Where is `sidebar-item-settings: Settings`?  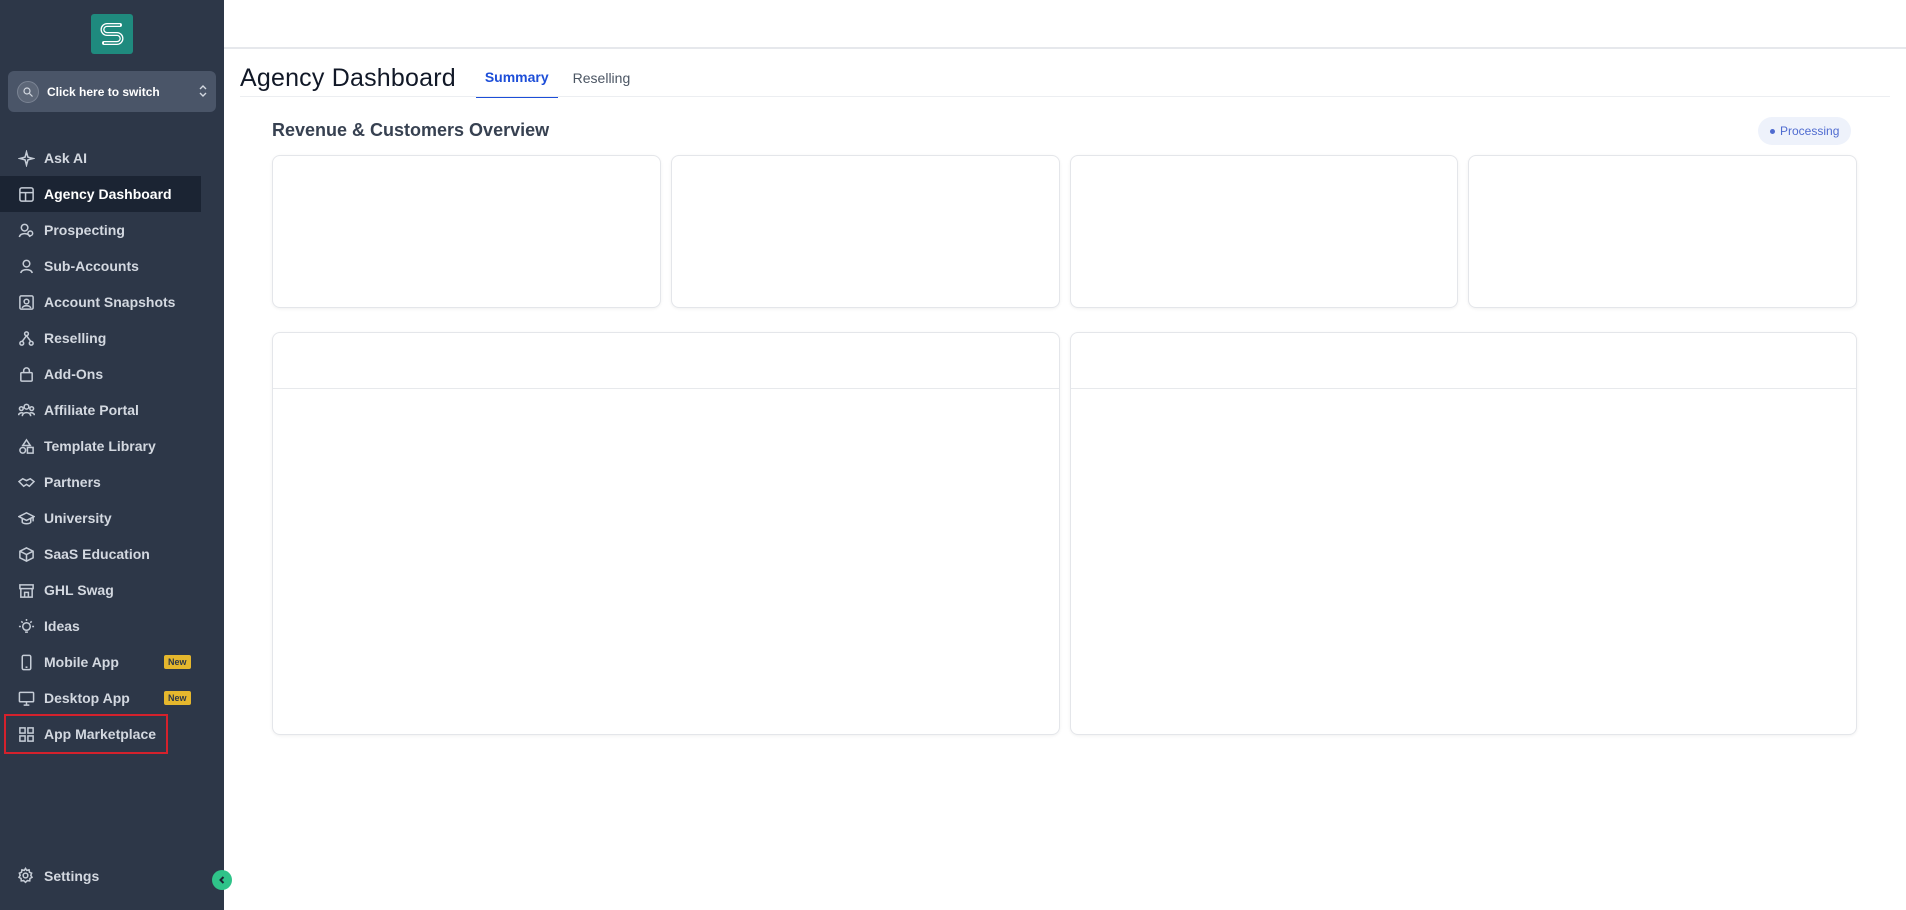 sidebar-item-settings: Settings is located at coordinates (112, 876).